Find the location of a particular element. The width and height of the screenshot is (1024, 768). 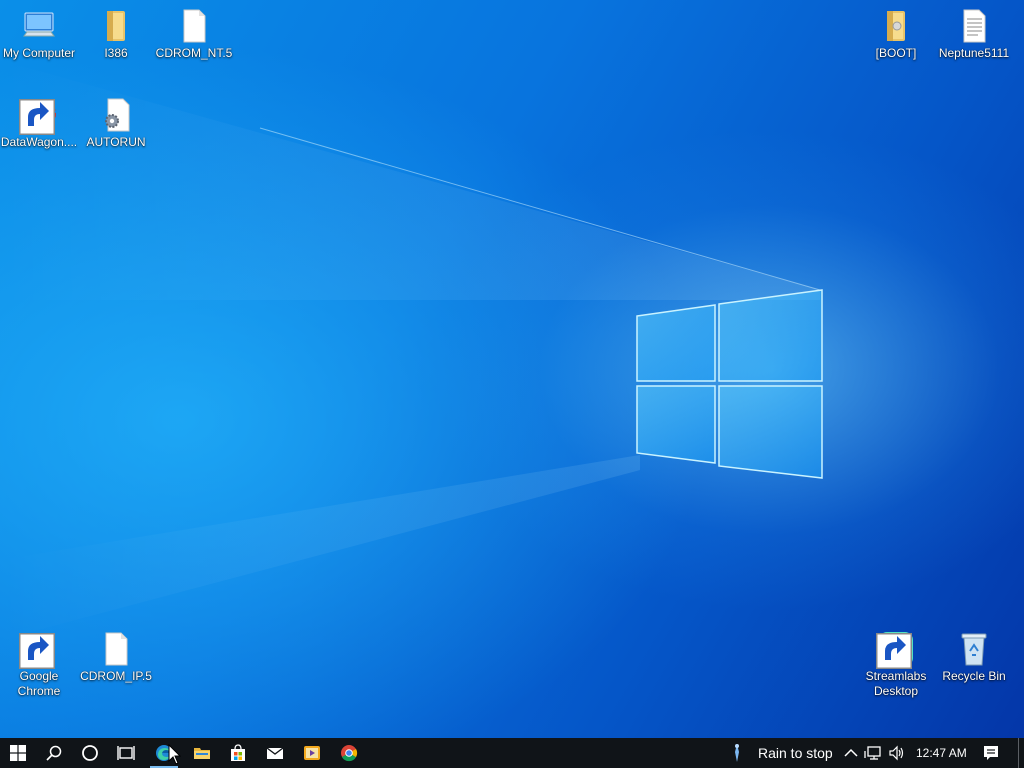

windows-start-icon is located at coordinates (18, 753).